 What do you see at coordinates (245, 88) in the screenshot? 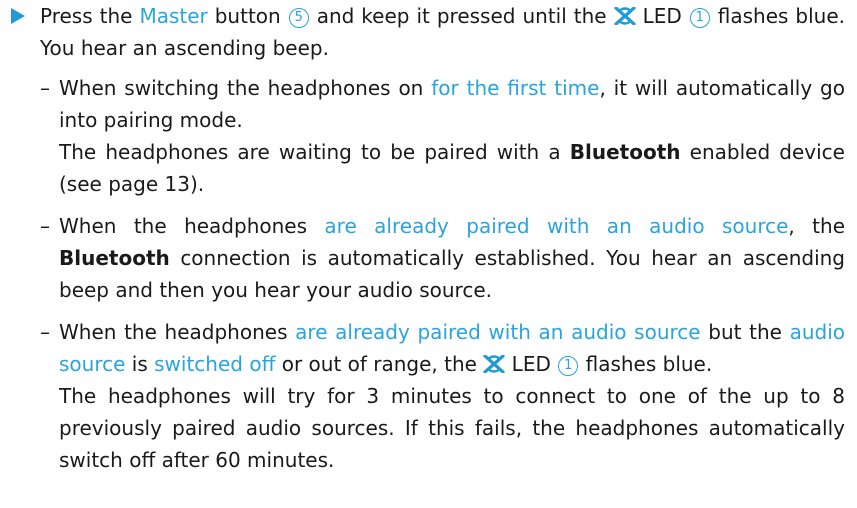
I see `item-text: When switching the headphones on` at bounding box center [245, 88].